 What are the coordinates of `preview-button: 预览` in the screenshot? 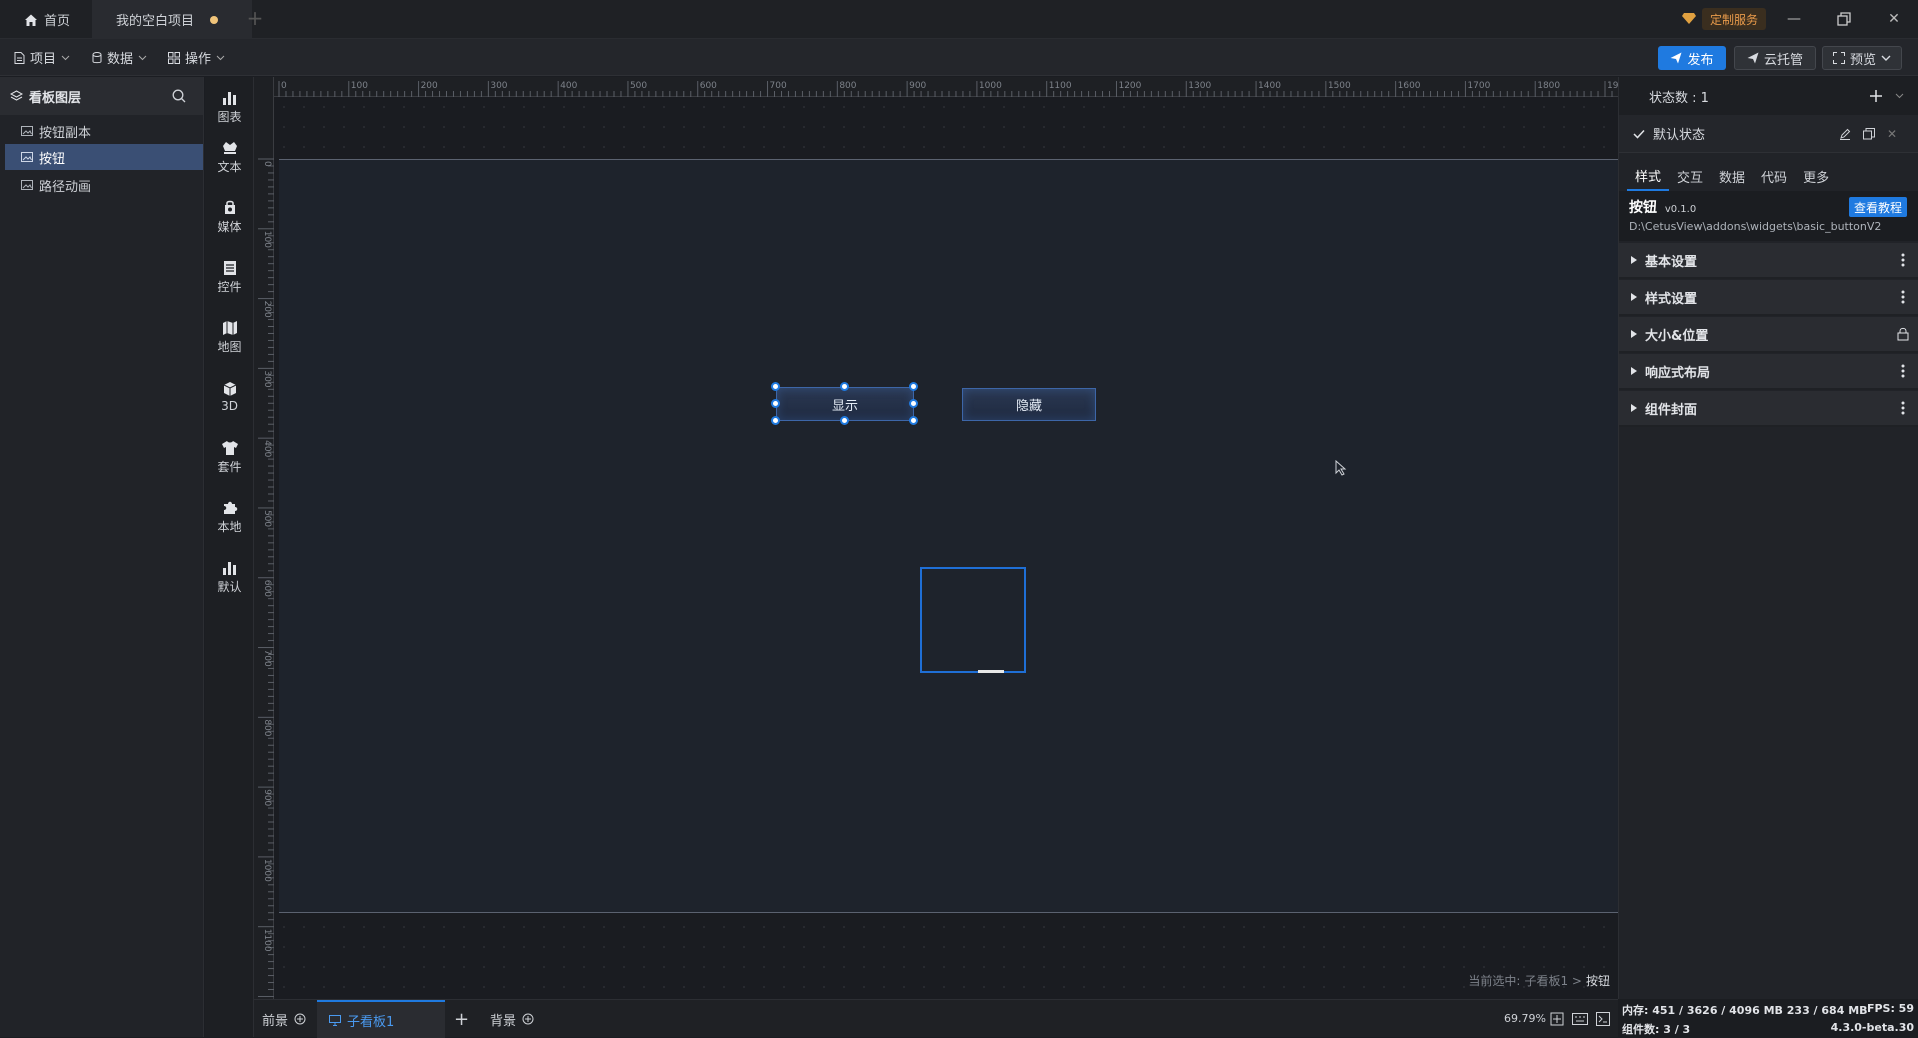 It's located at (1862, 58).